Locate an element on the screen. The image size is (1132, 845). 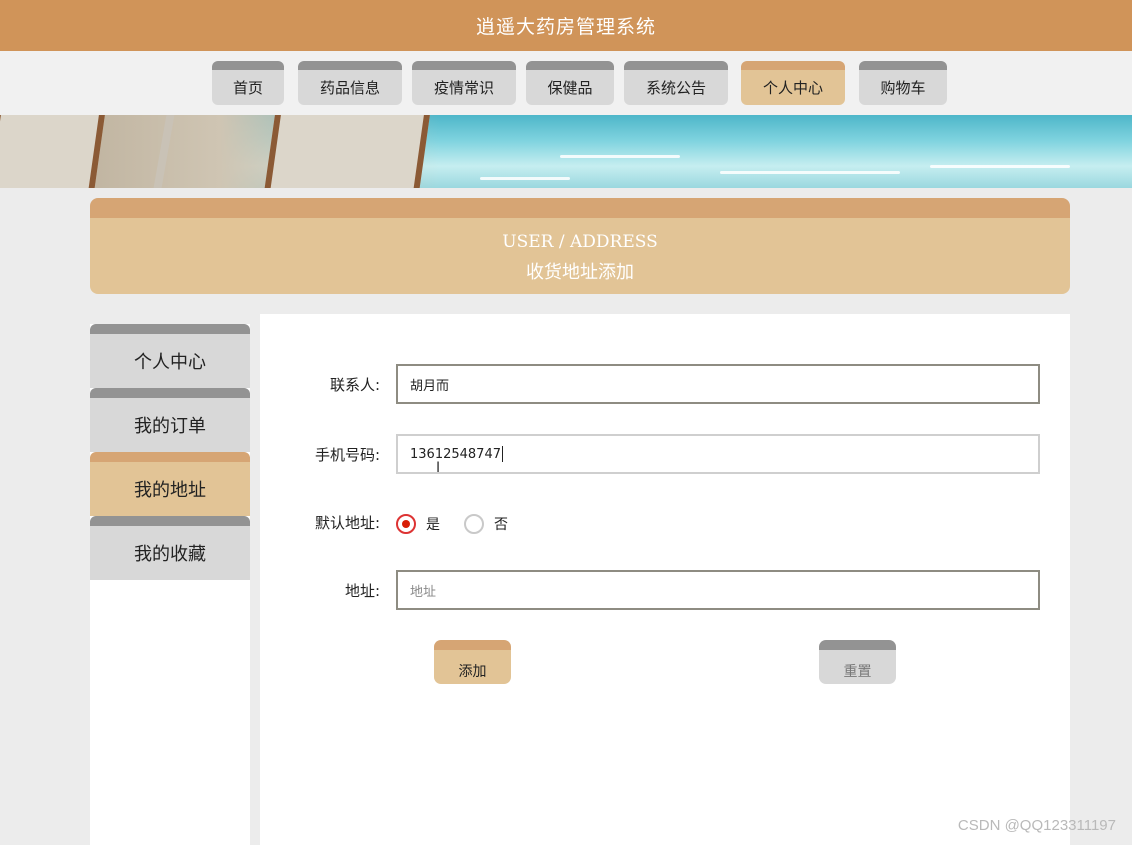
sidebar-item-personal-center: 个人中心 is located at coordinates (170, 356).